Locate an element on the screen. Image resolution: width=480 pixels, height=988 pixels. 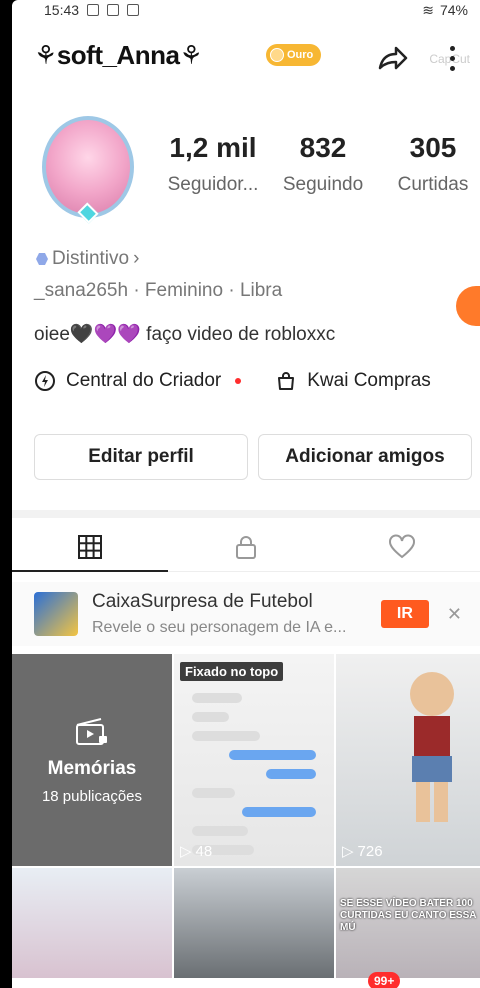
more-icon is located at coordinates (452, 48).